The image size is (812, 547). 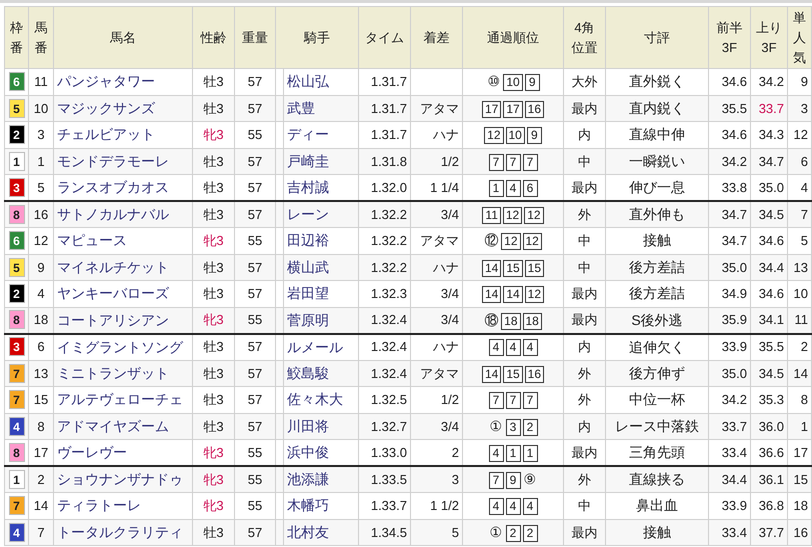 What do you see at coordinates (530, 479) in the screenshot?
I see `circled-position: ⑨` at bounding box center [530, 479].